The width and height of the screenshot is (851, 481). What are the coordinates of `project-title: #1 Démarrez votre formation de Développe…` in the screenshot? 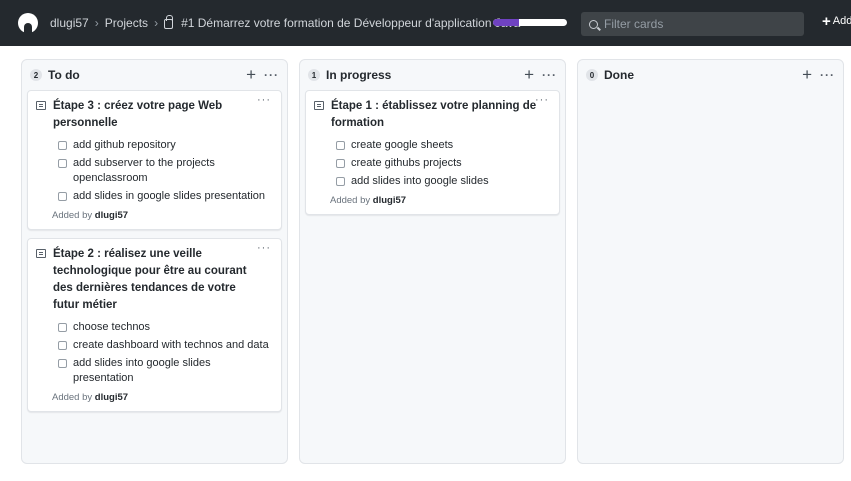 It's located at (351, 23).